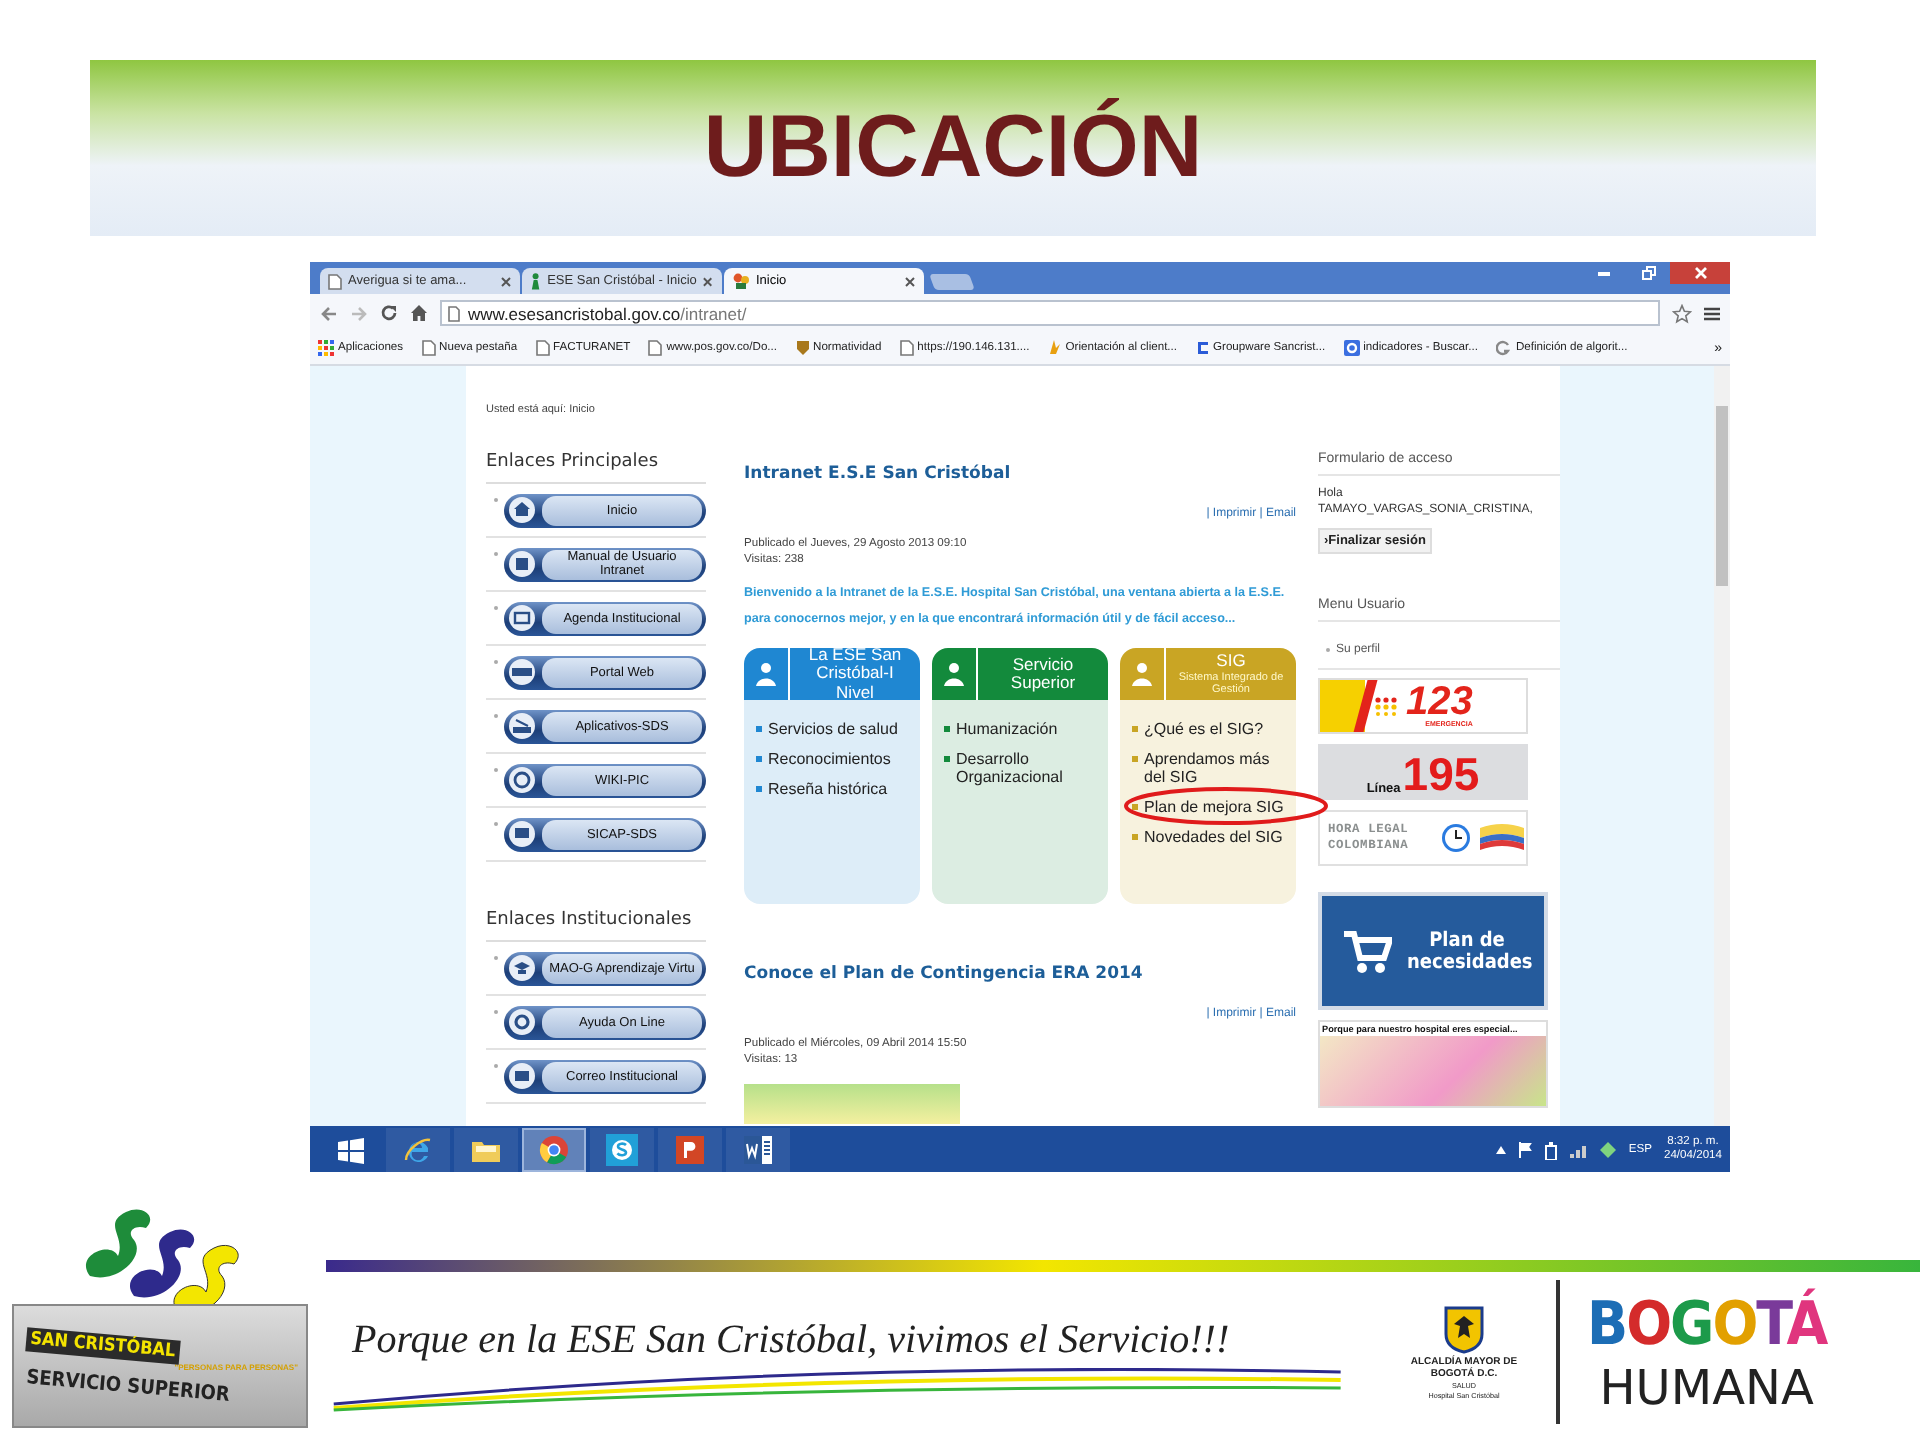 The height and width of the screenshot is (1440, 1920). Describe the element at coordinates (1050, 313) in the screenshot. I see `address-field: www.esesancristobal.gov.co/intranet/` at that location.